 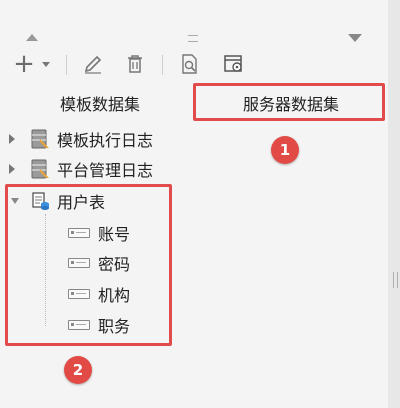 I want to click on pencil-icon, so click(x=93, y=64).